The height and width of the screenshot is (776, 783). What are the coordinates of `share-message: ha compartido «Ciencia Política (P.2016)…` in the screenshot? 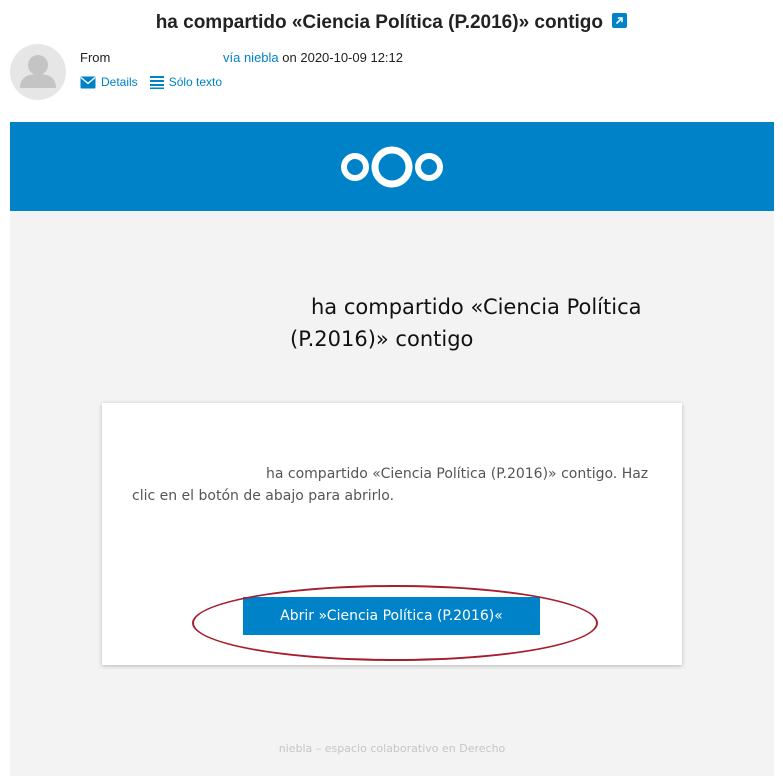 It's located at (390, 485).